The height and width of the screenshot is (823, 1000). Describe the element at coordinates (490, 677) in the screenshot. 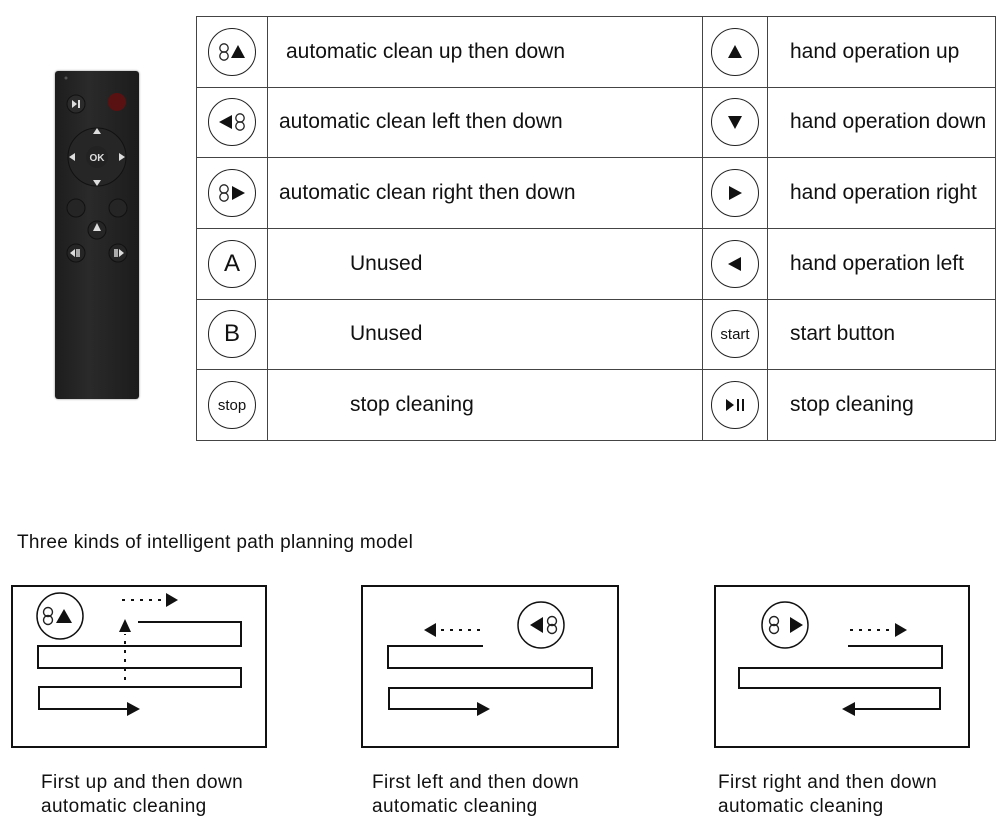

I see `path-left` at that location.